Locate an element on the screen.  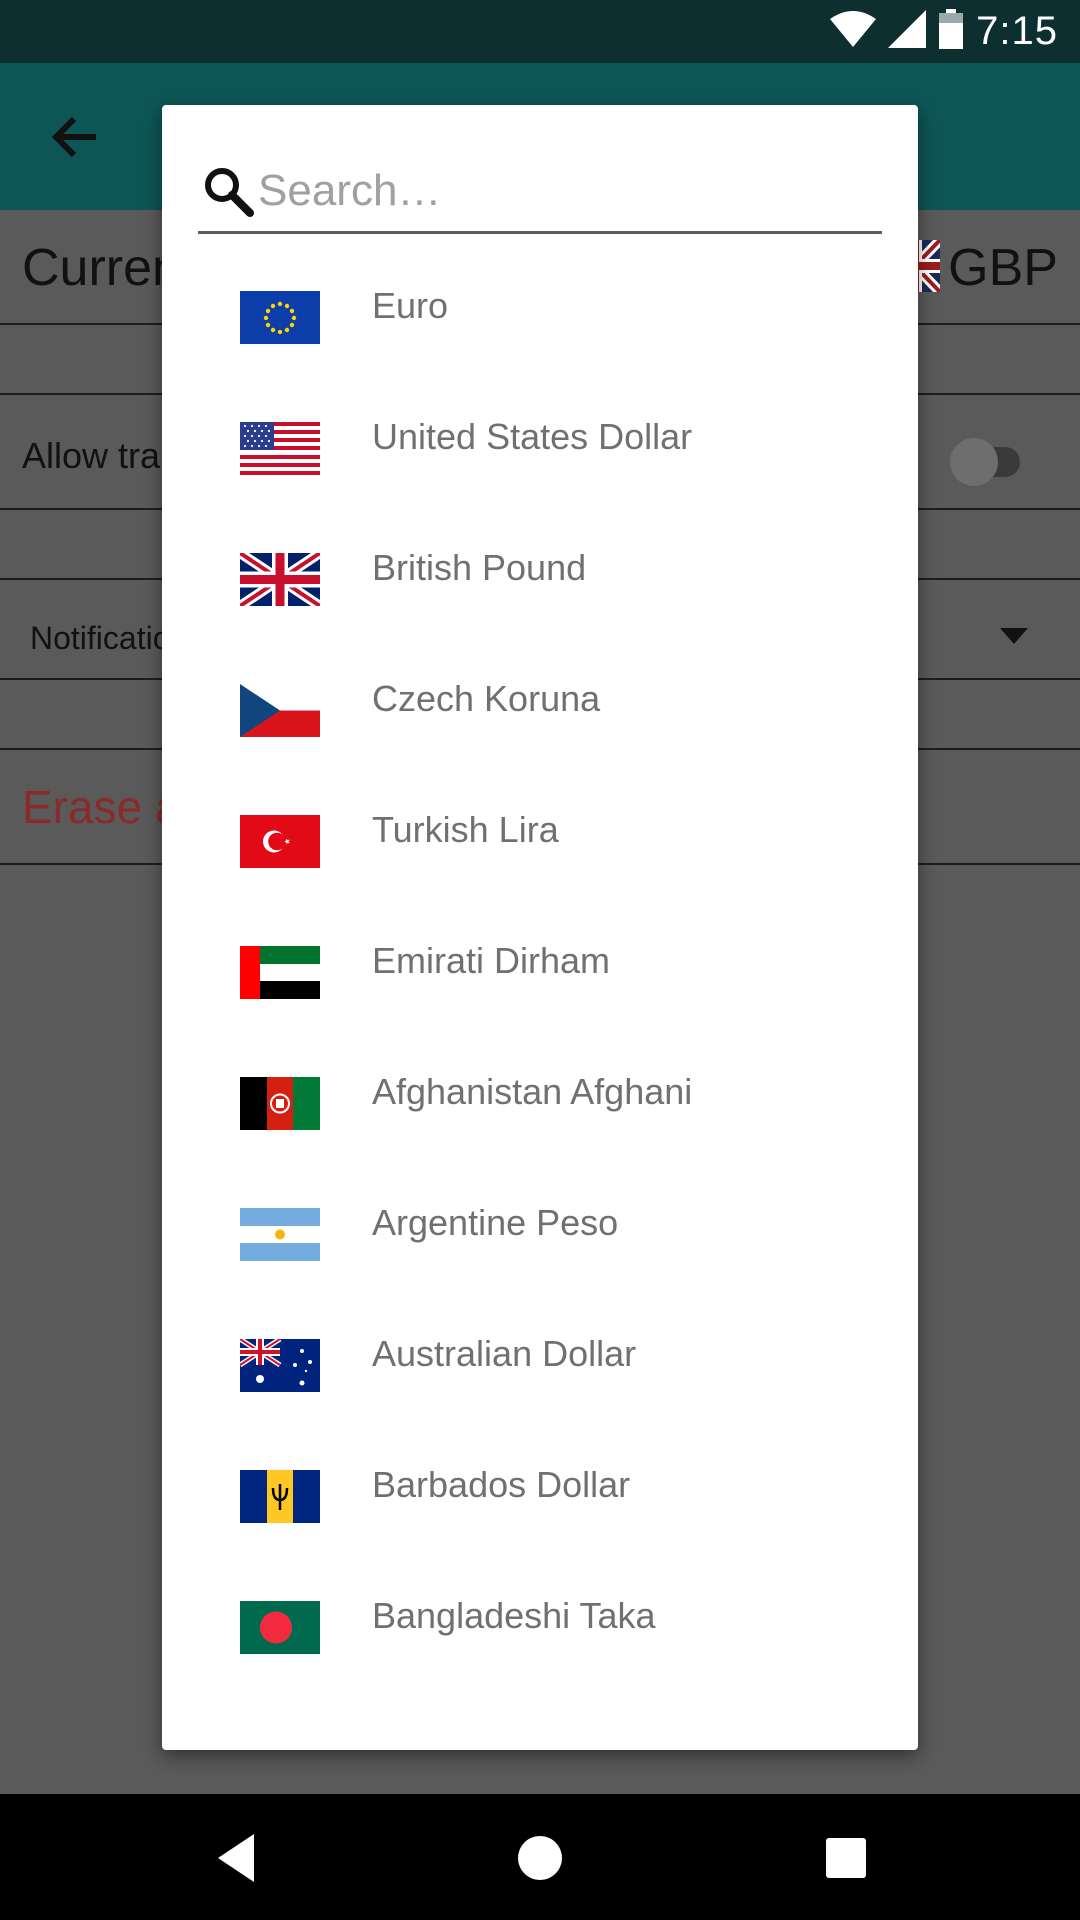
currency-value: GBP is located at coordinates (1003, 268).